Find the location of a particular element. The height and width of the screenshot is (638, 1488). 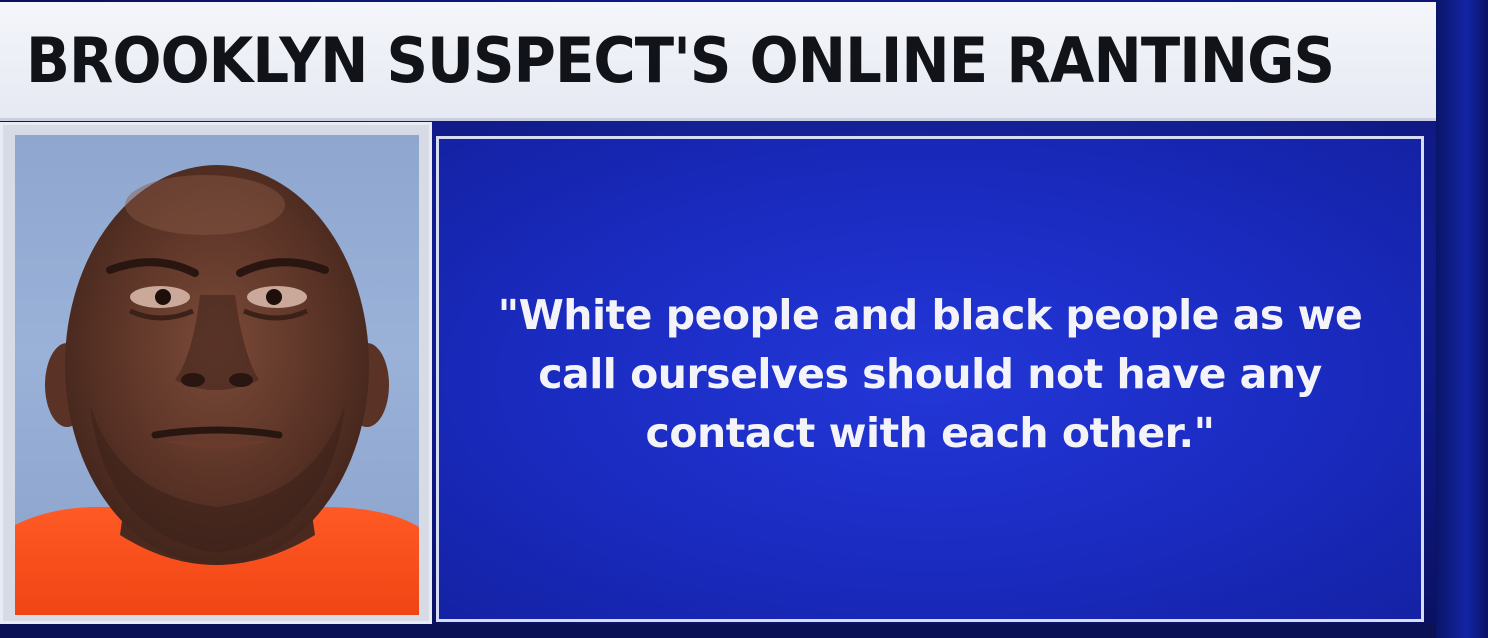

headline: BROOKLYN SUSPECT'S ONLINE RANTINGS is located at coordinates (680, 60).